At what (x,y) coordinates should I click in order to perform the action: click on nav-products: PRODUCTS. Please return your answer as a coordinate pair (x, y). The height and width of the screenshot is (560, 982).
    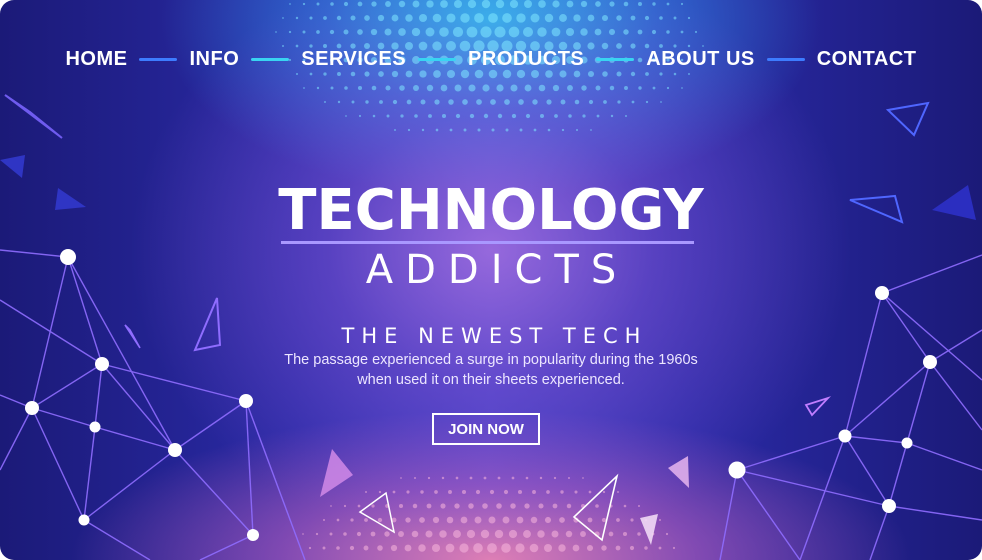
    Looking at the image, I should click on (526, 59).